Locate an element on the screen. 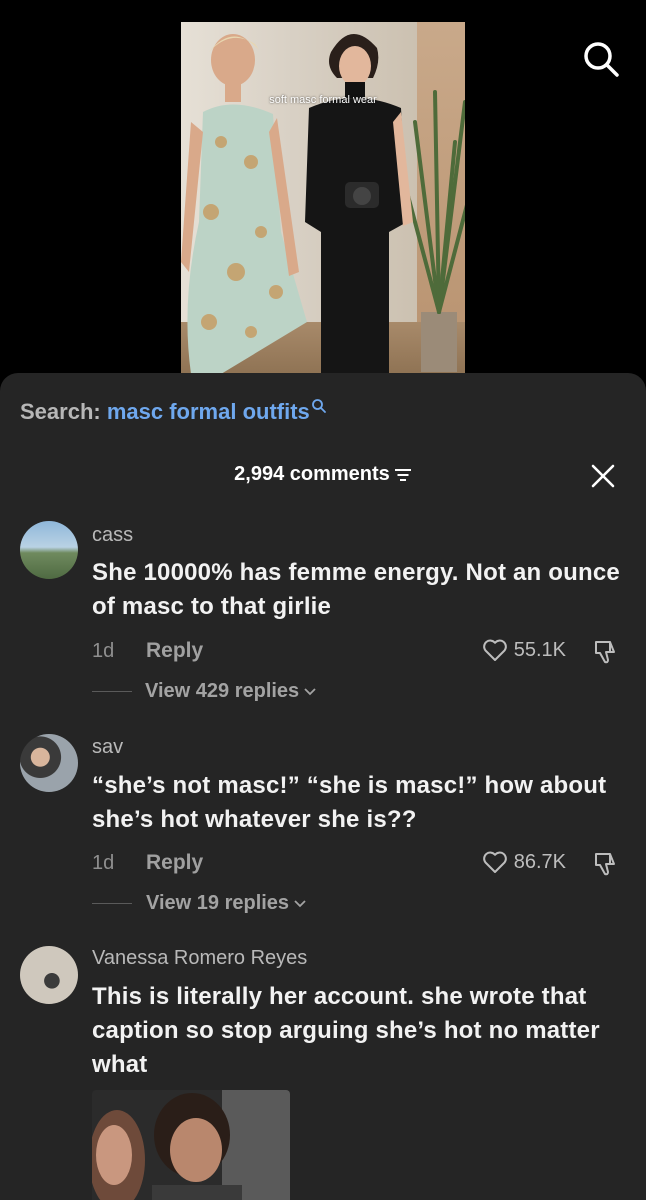  comment-attached-image is located at coordinates (191, 1145).